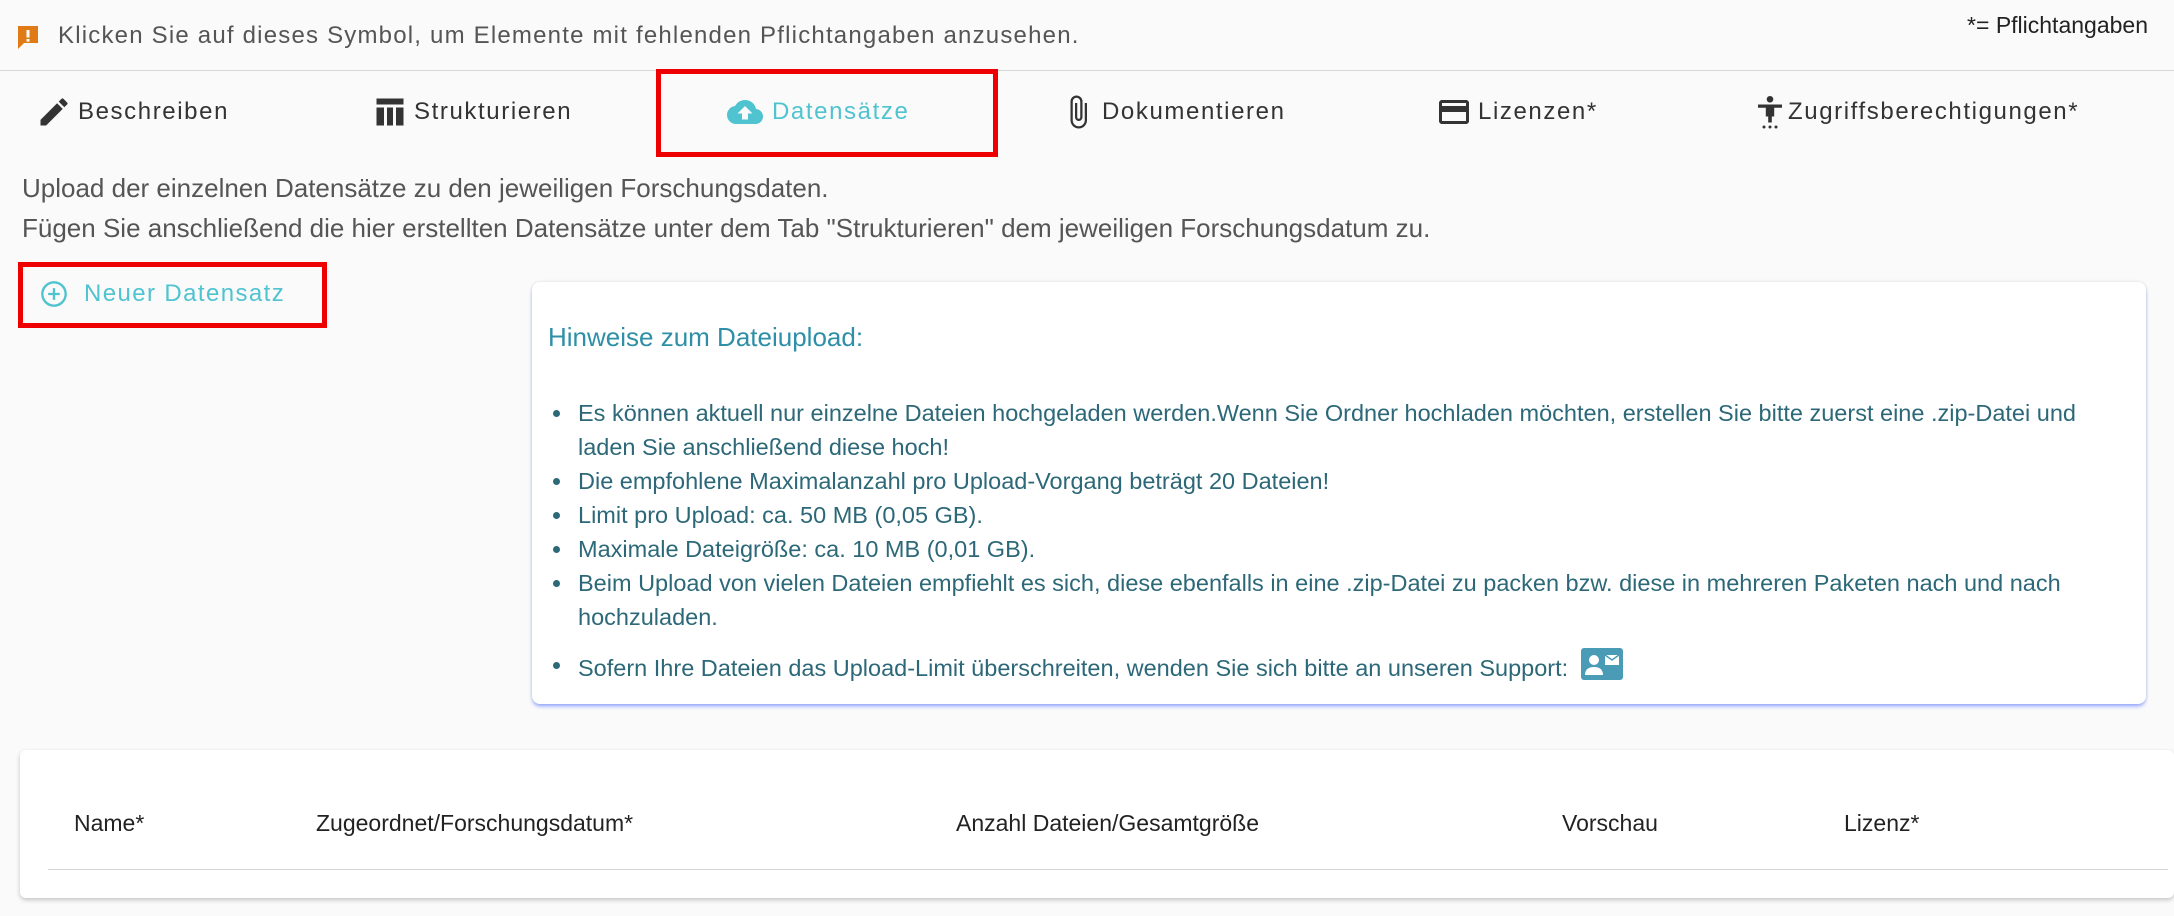 This screenshot has width=2174, height=916. I want to click on tab-zugriffsberechtigungen: Zugriffsberechtigungen*, so click(1915, 112).